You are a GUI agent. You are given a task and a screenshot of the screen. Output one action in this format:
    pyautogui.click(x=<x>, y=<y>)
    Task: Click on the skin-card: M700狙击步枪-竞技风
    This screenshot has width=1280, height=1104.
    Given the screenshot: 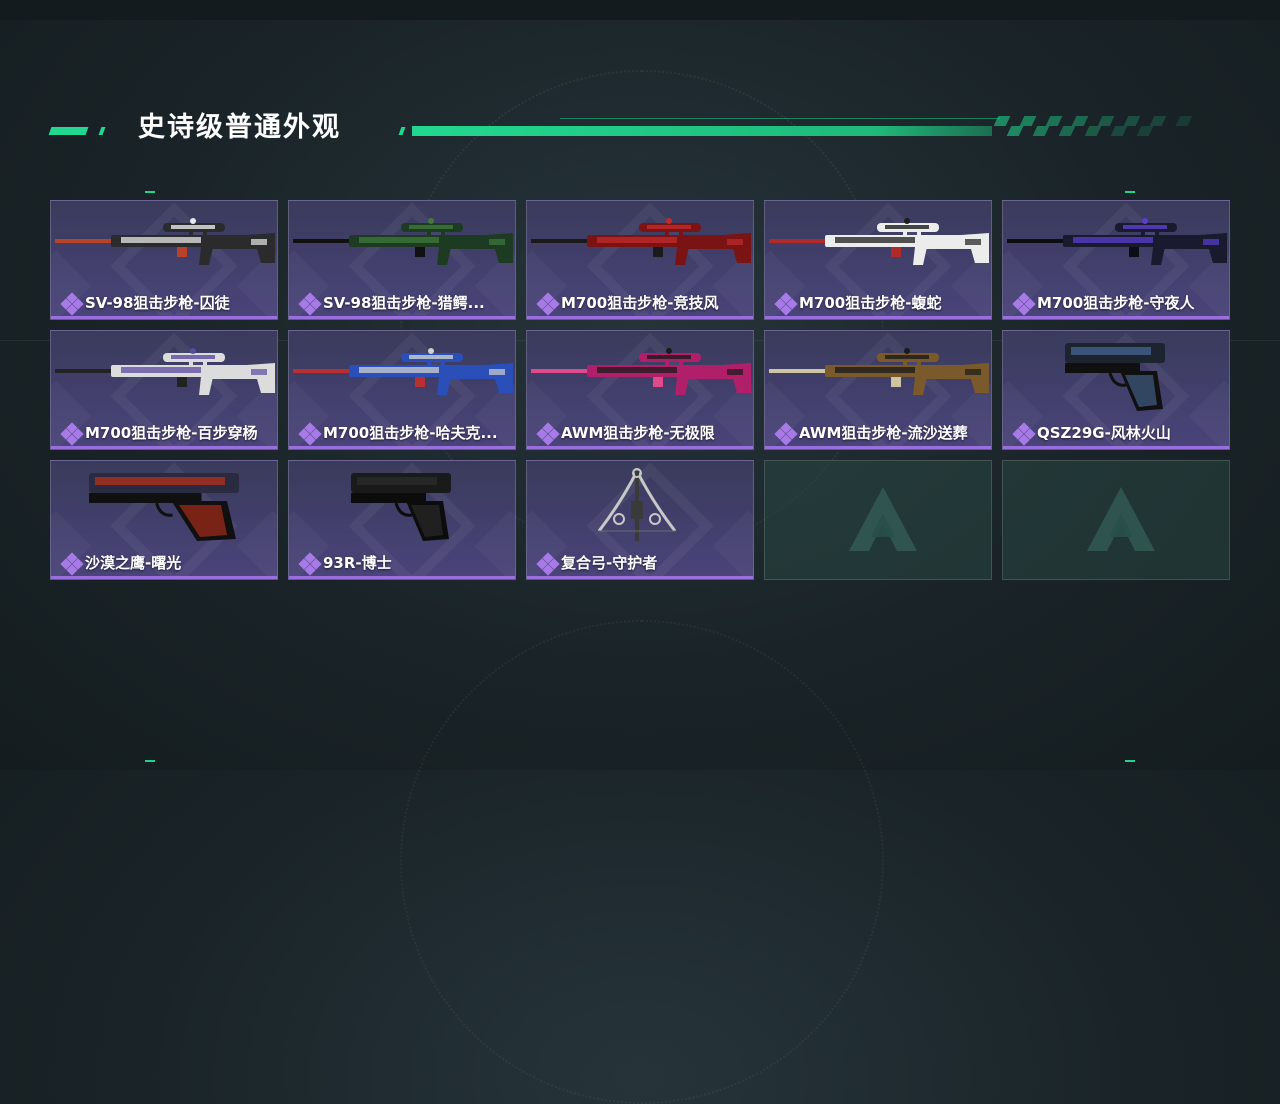 What is the action you would take?
    pyautogui.click(x=640, y=260)
    